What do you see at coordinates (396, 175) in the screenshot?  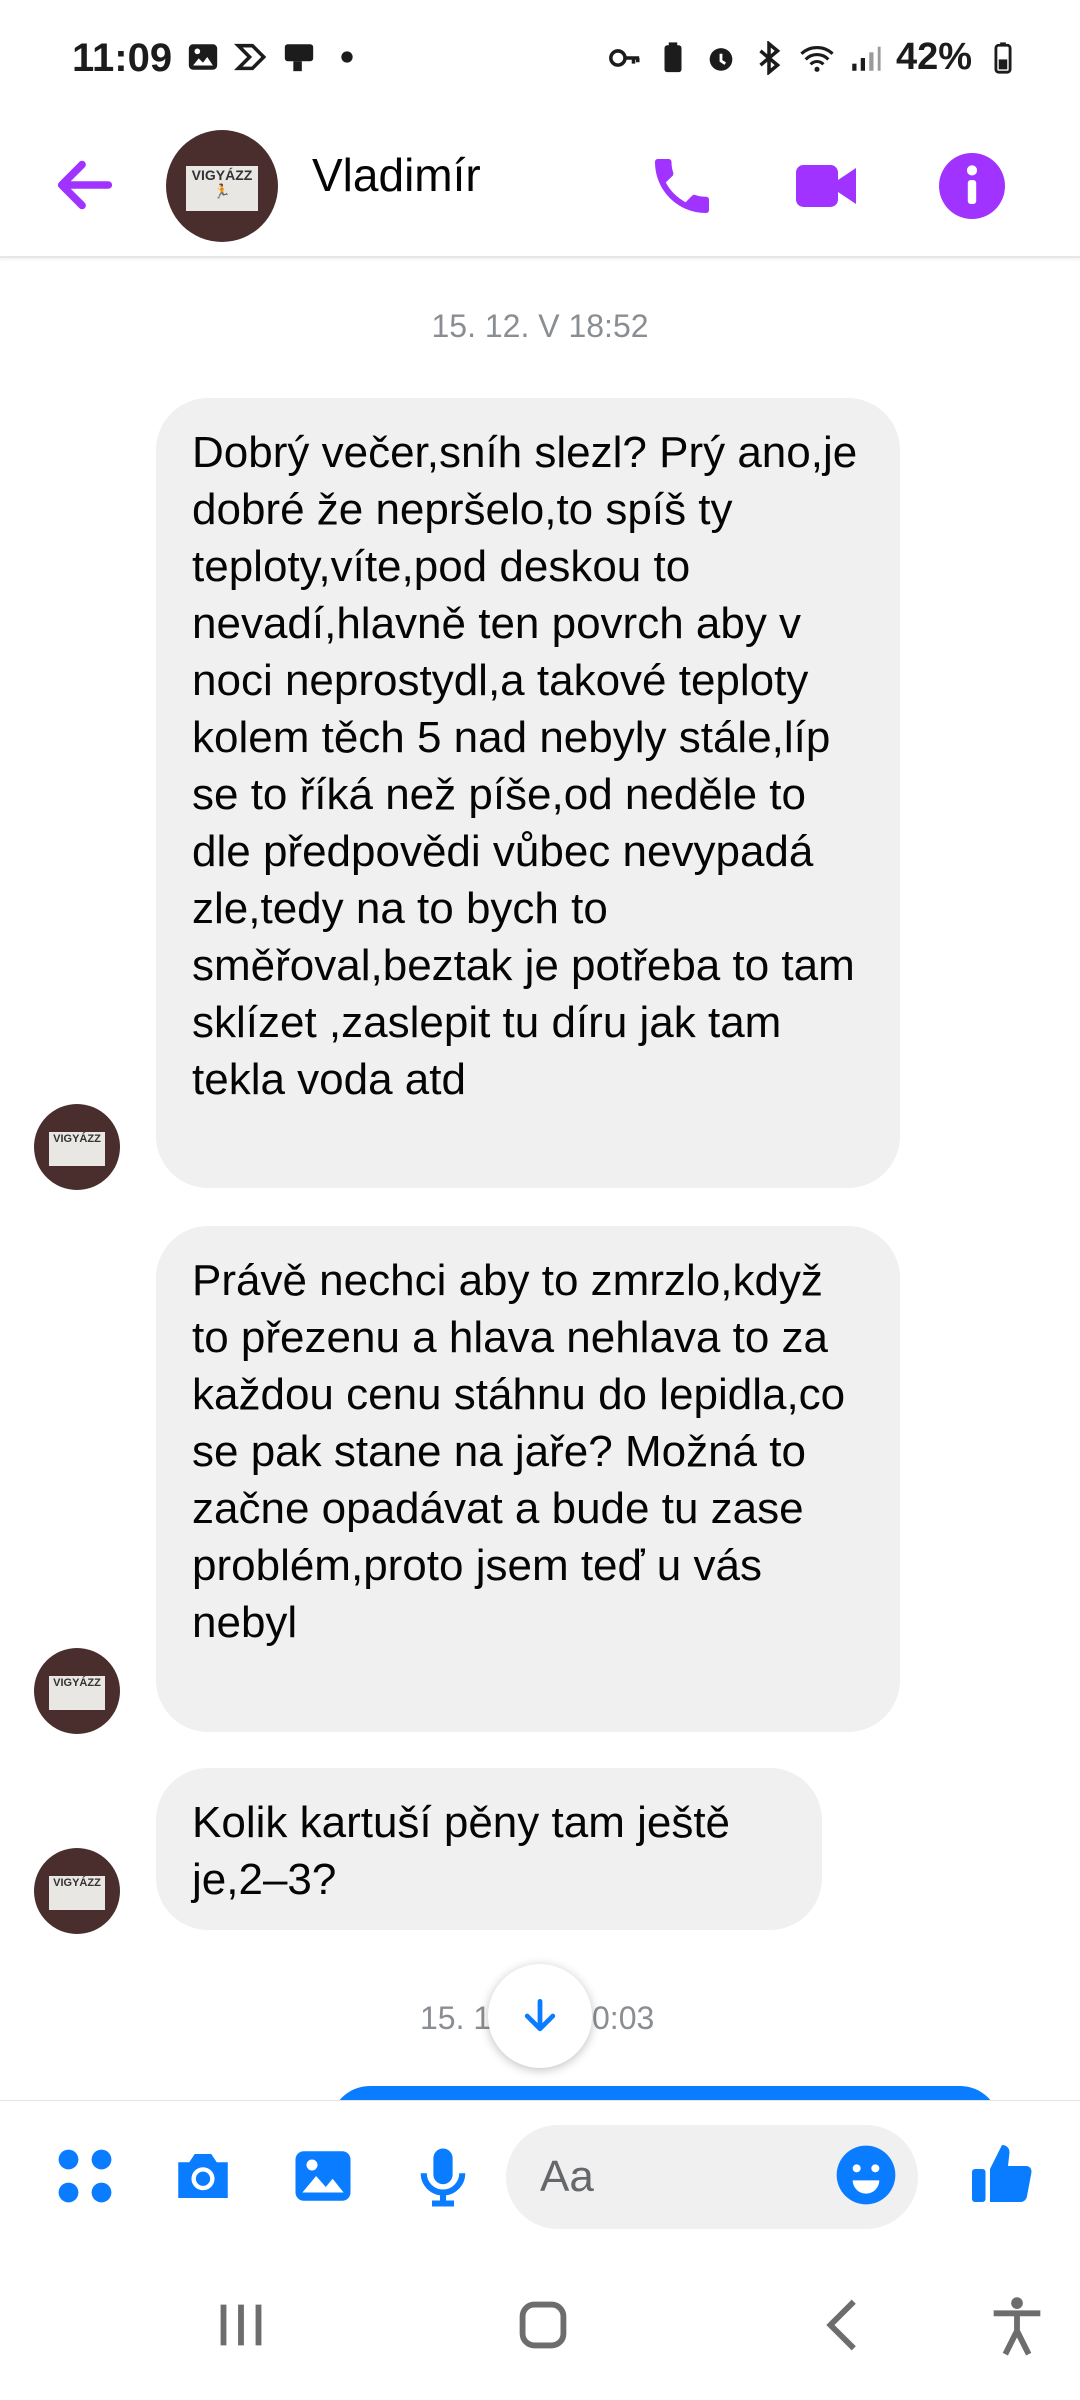 I see `contact-name: Vladimír` at bounding box center [396, 175].